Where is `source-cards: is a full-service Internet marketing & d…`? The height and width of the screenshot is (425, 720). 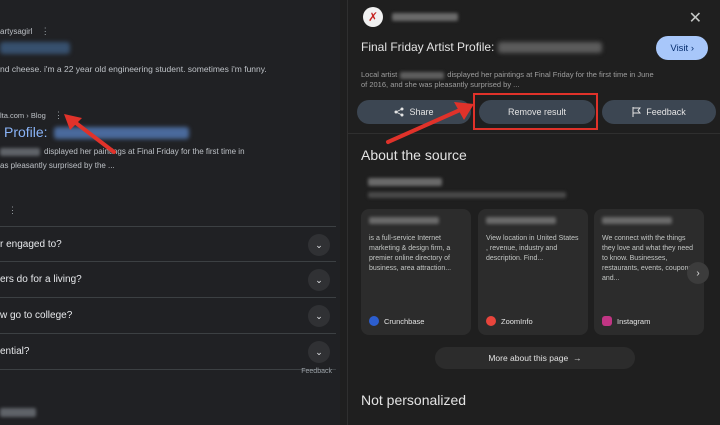 source-cards: is a full-service Internet marketing & d… is located at coordinates (536, 272).